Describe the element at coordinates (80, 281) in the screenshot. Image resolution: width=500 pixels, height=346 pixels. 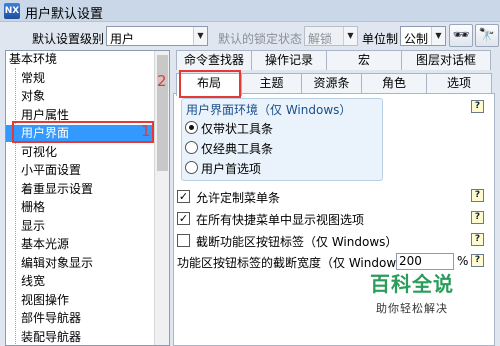
I see `tree-item: 线宽` at that location.